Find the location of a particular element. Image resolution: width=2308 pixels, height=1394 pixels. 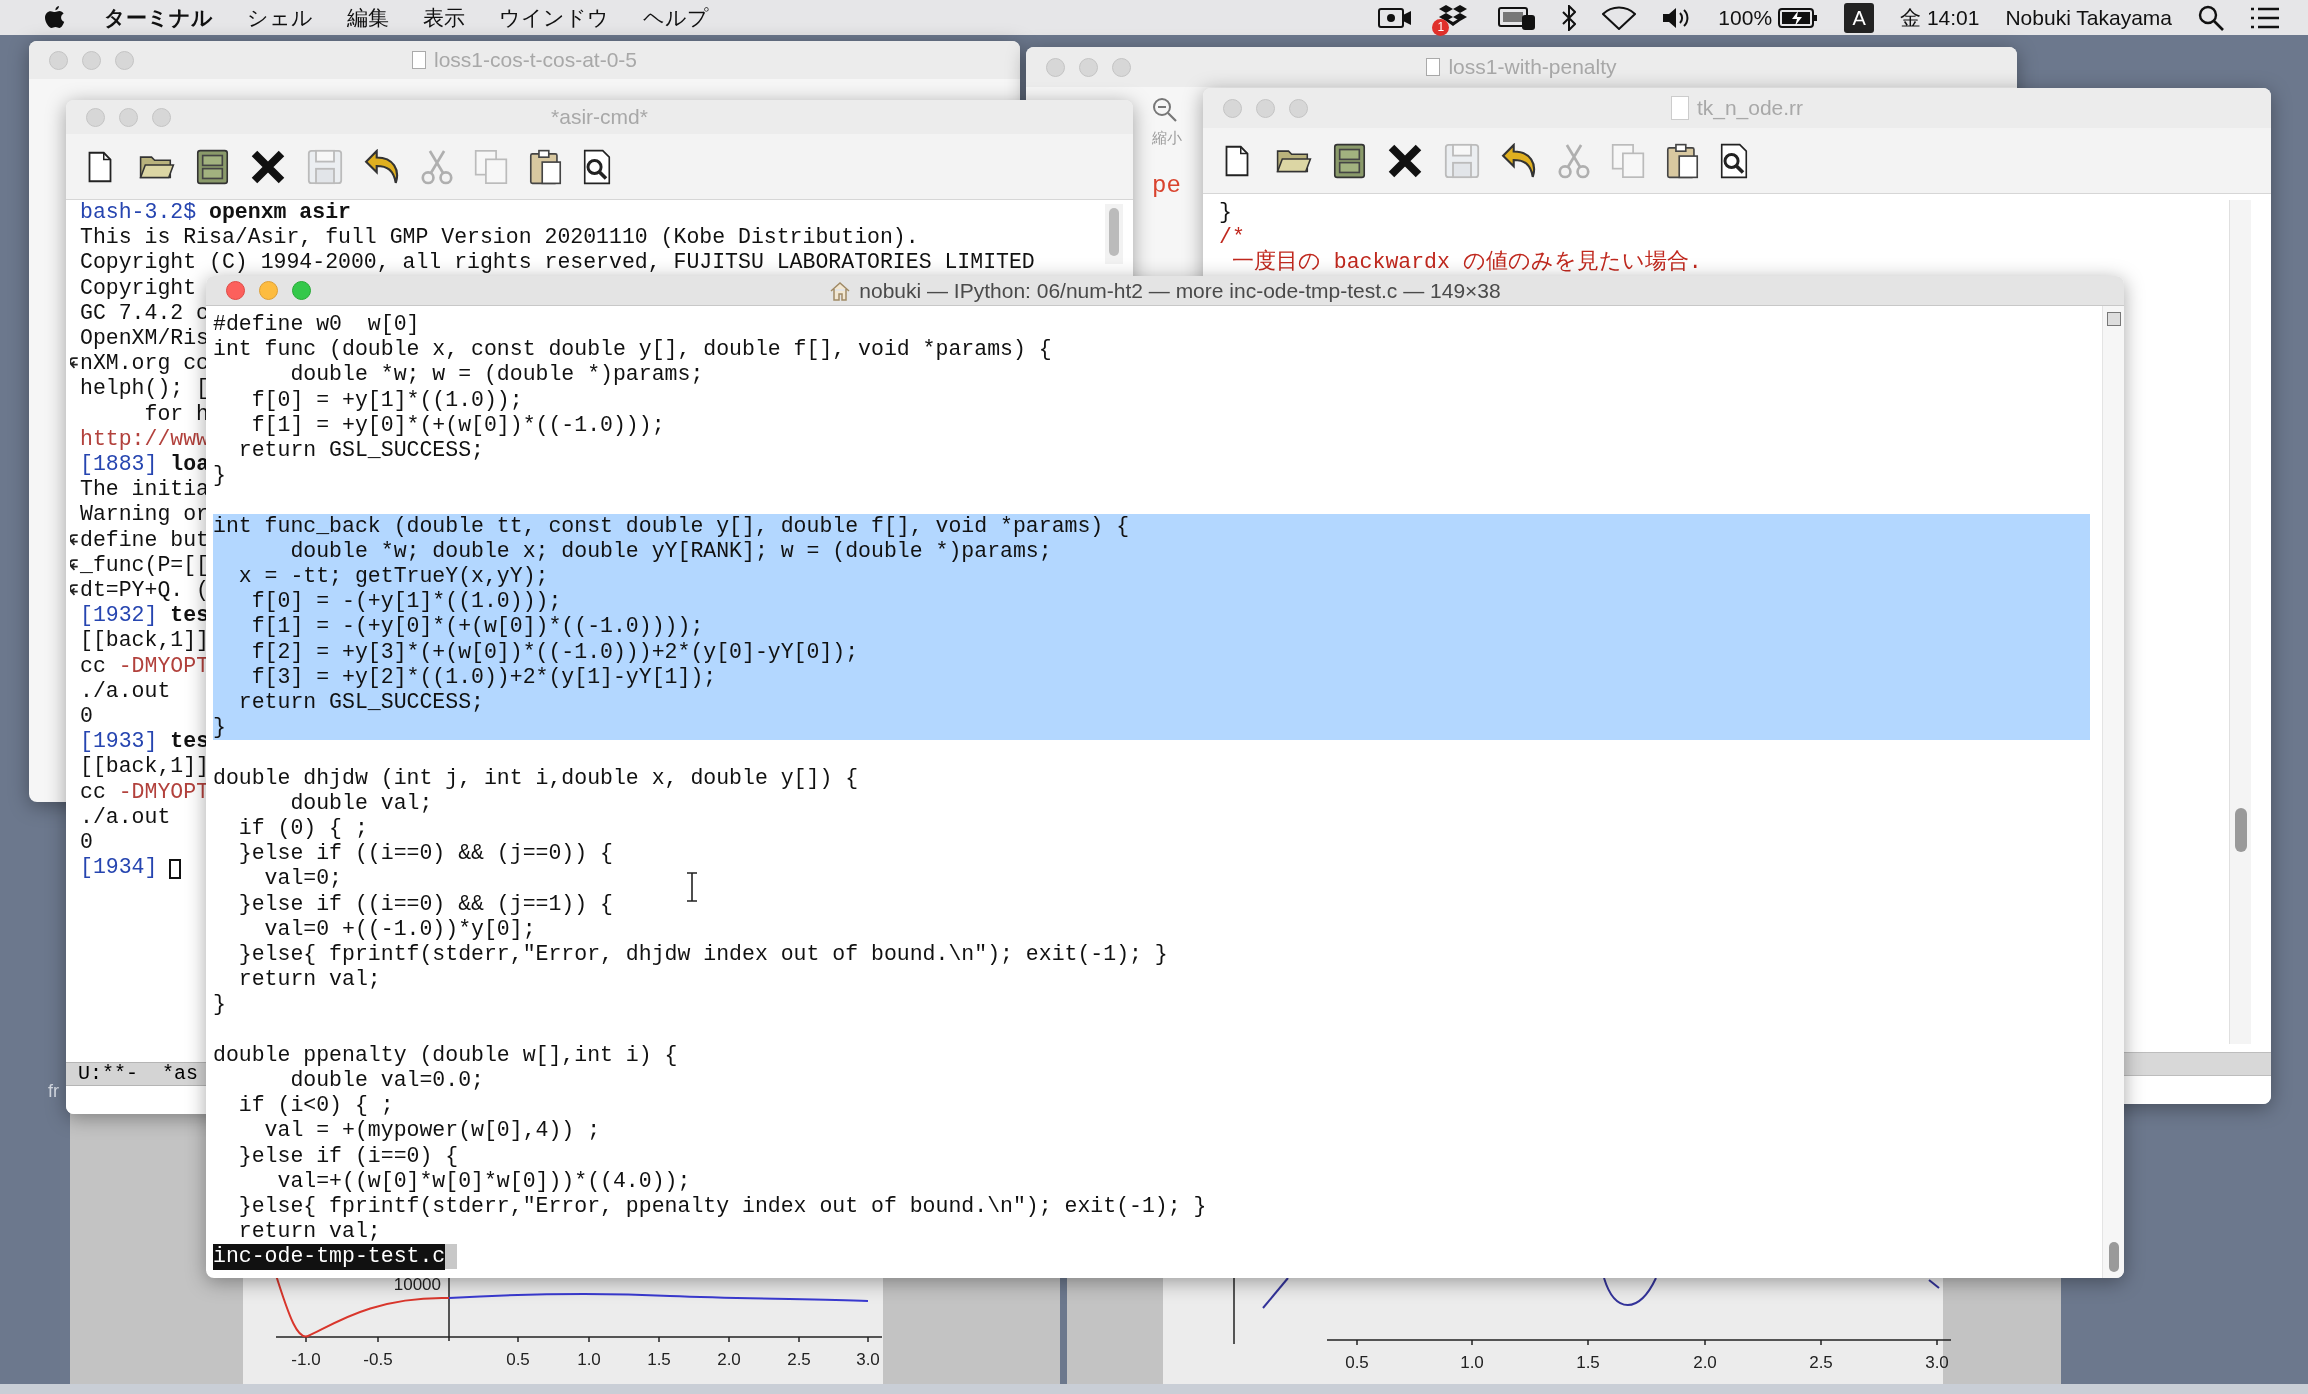

toolbar-label: 縮小 is located at coordinates (1167, 138).